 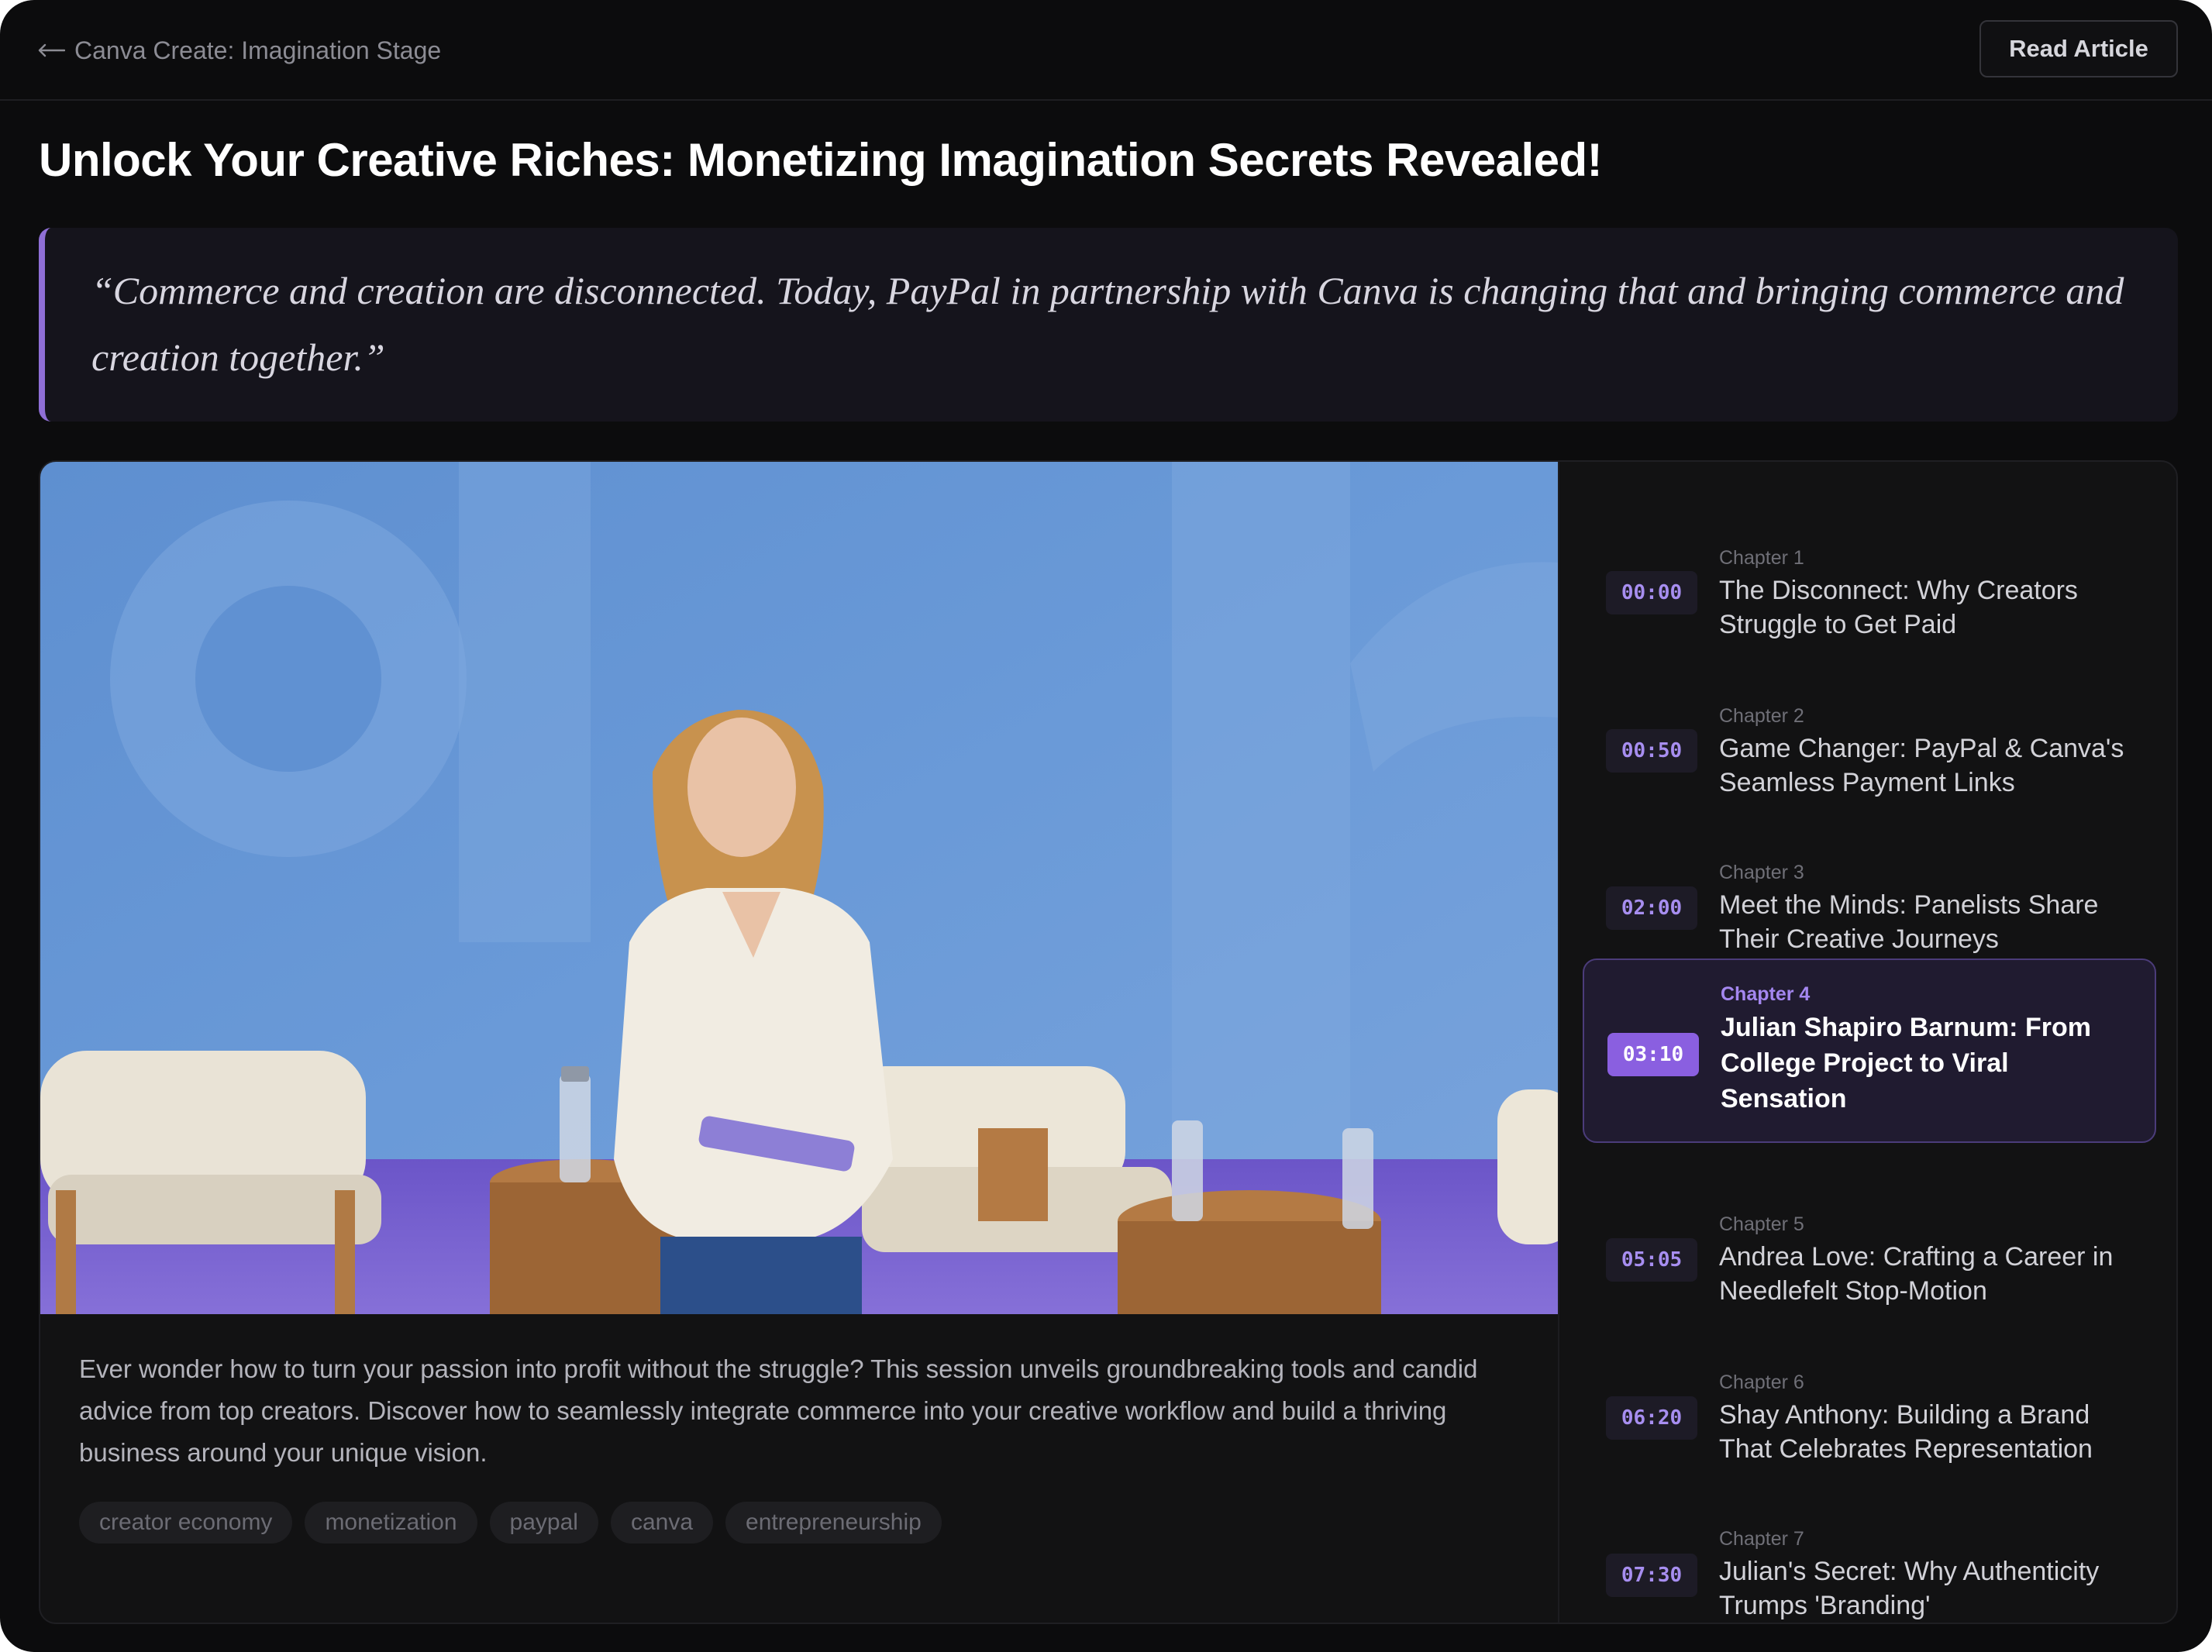 I want to click on chapter-time: 05:05, so click(x=1652, y=1260).